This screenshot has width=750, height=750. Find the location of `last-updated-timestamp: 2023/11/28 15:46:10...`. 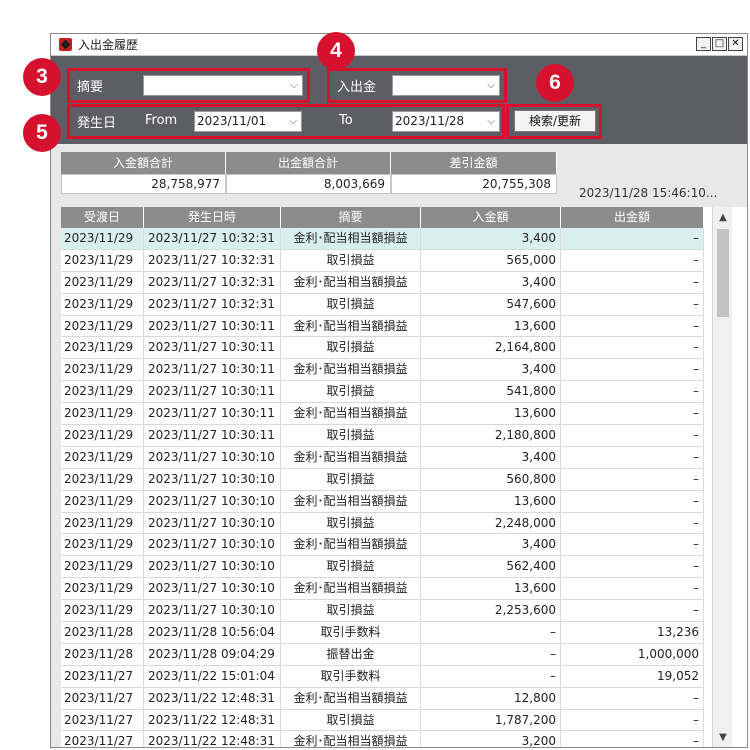

last-updated-timestamp: 2023/11/28 15:46:10... is located at coordinates (648, 193).